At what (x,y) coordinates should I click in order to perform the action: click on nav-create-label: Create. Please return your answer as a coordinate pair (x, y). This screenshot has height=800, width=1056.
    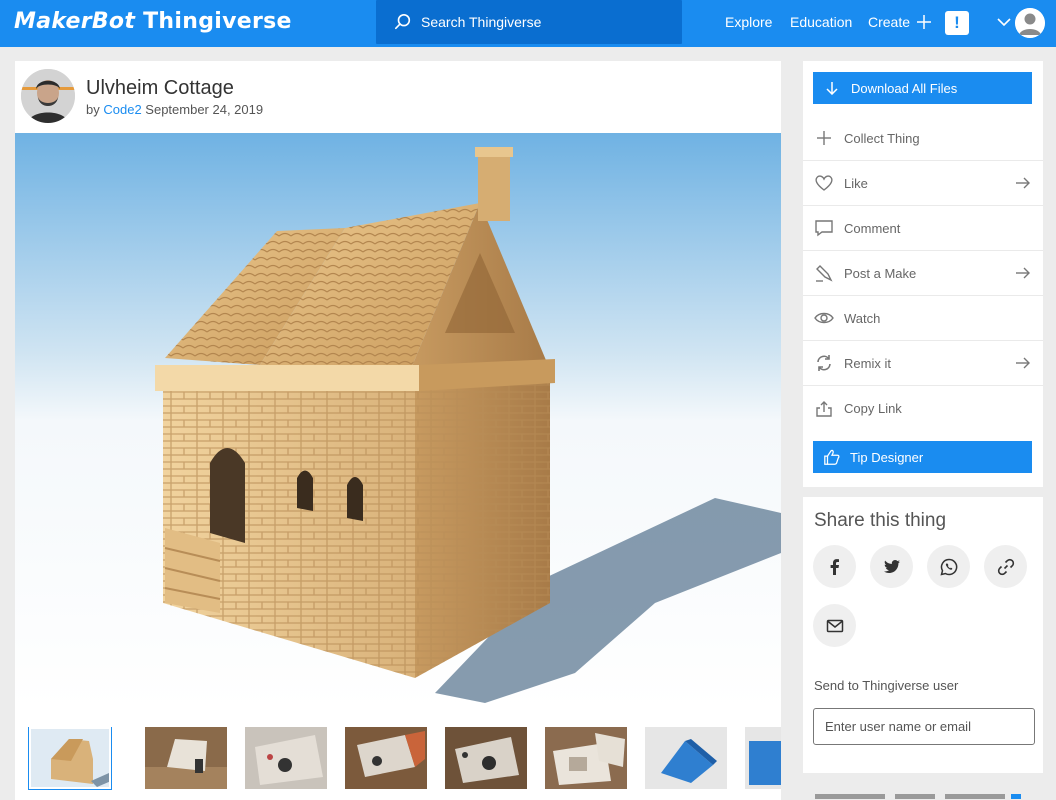
    Looking at the image, I should click on (889, 22).